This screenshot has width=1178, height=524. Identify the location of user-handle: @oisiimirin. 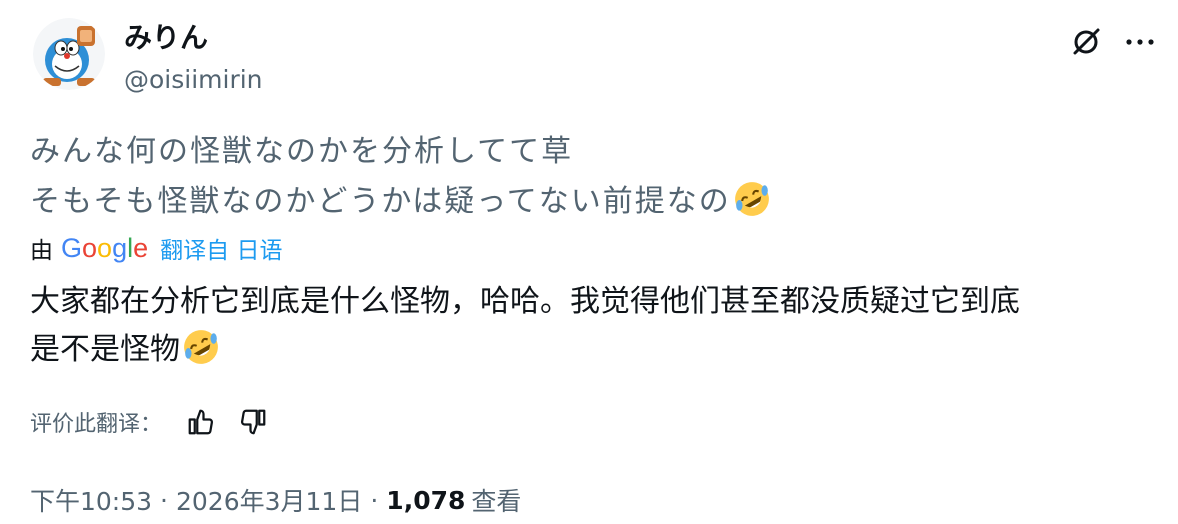
(193, 80).